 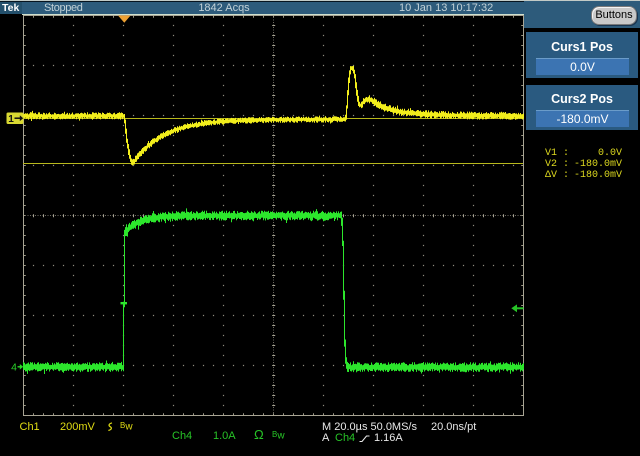 What do you see at coordinates (14, 368) in the screenshot?
I see `svg-text: 4` at bounding box center [14, 368].